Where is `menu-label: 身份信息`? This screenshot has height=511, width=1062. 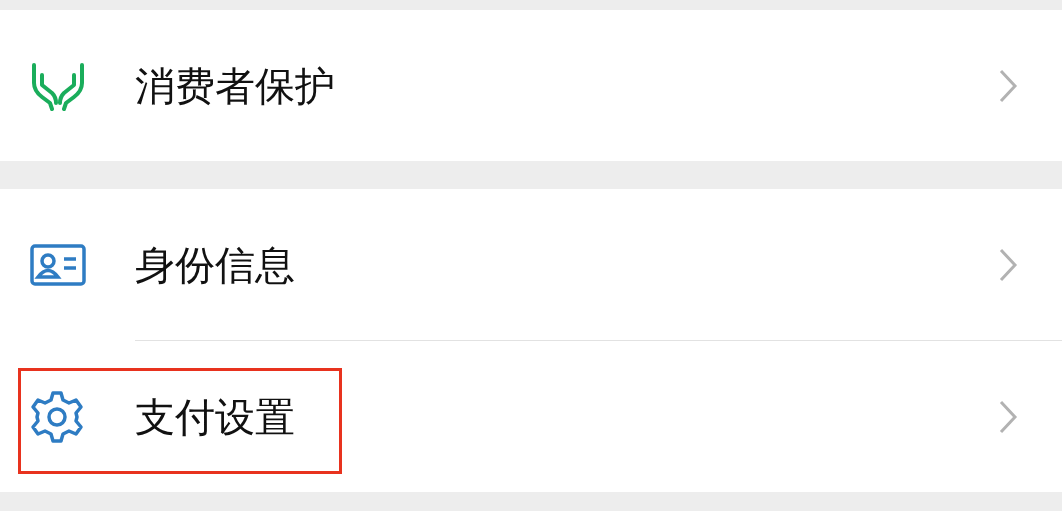
menu-label: 身份信息 is located at coordinates (215, 265).